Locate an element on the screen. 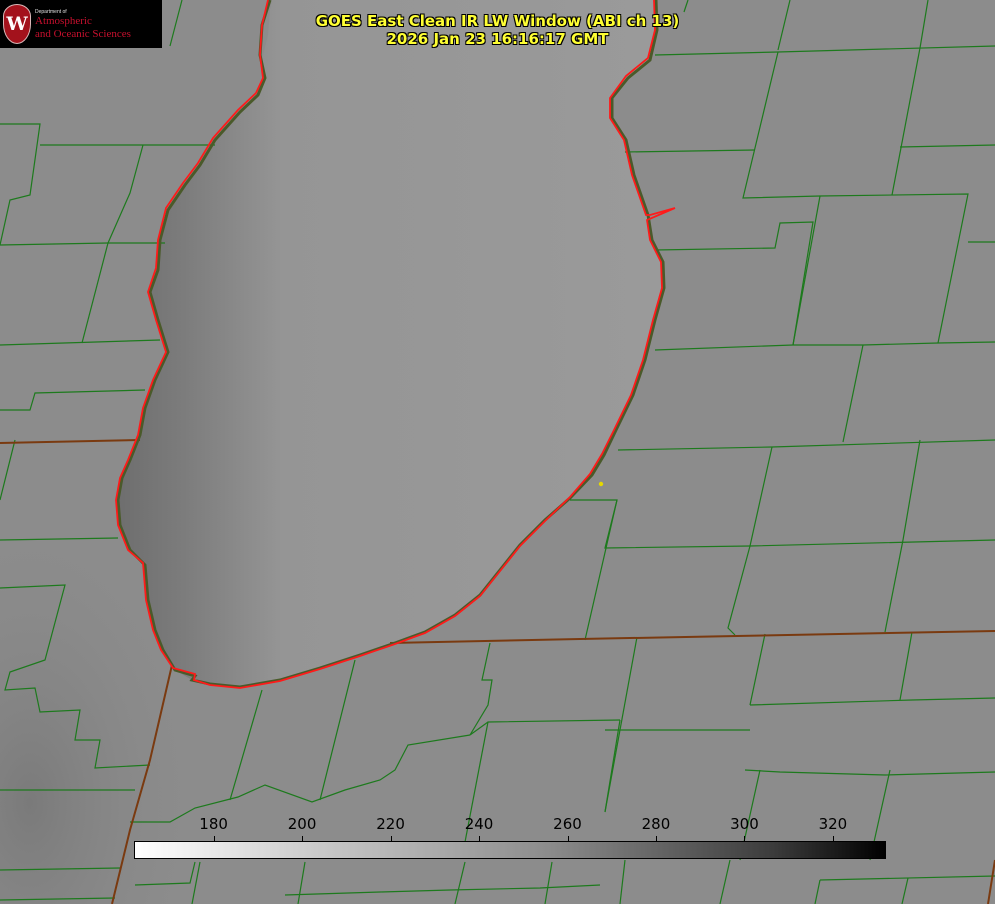 This screenshot has width=995, height=904. colorbar-tick-label: 220 is located at coordinates (390, 824).